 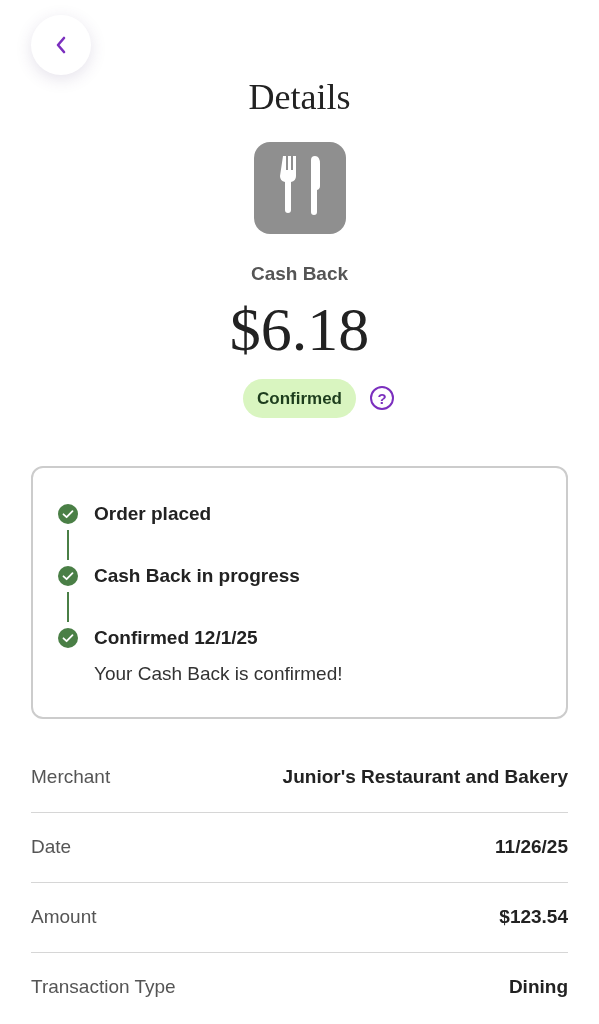 I want to click on detail-value: $123.54, so click(x=533, y=916).